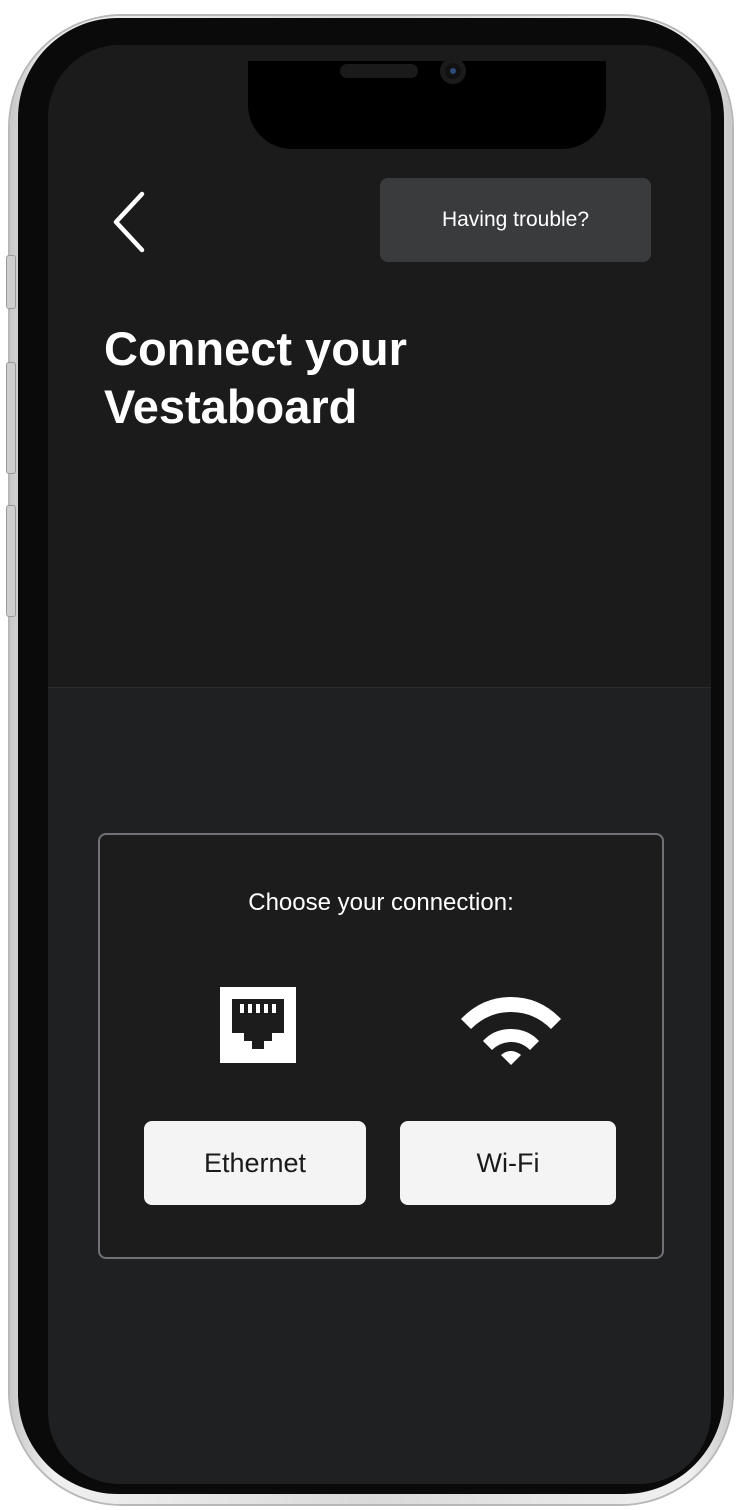  Describe the element at coordinates (11, 418) in the screenshot. I see `volume-up-button` at that location.